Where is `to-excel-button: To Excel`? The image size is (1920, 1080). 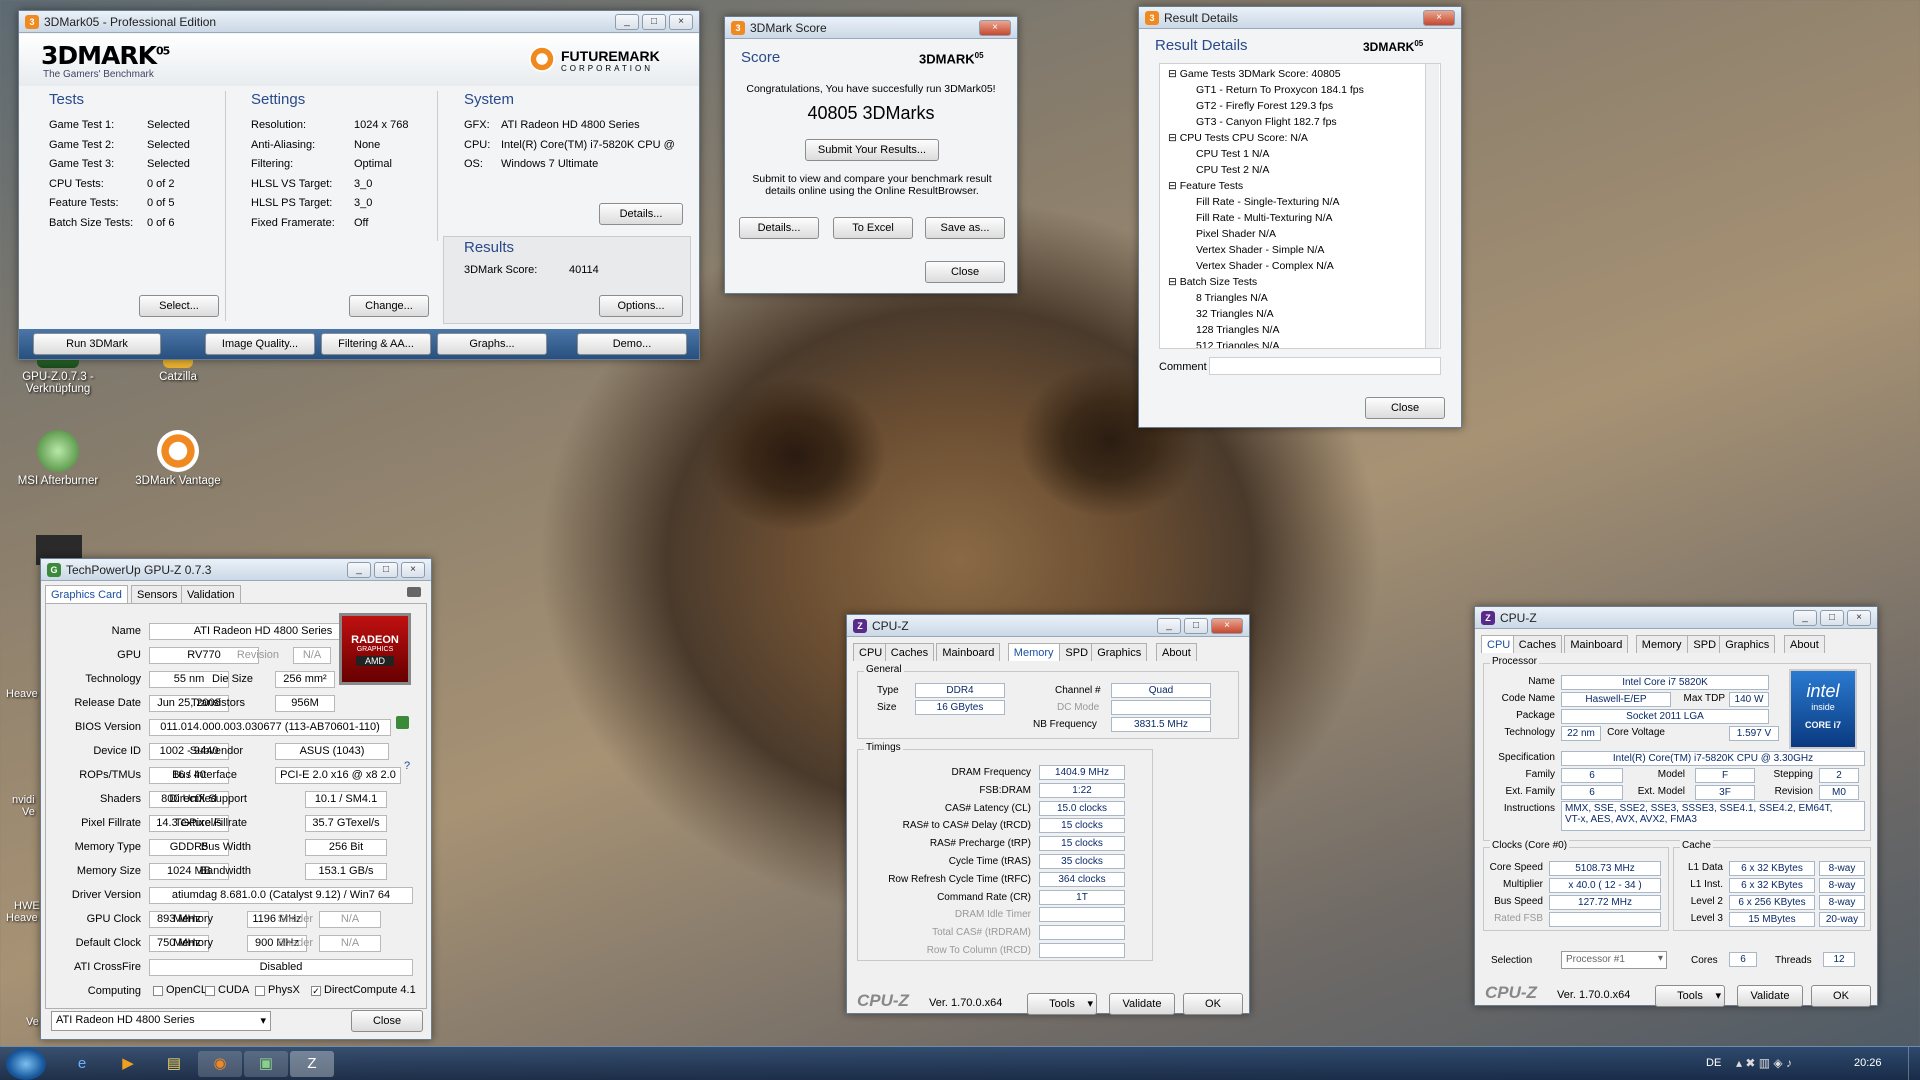 to-excel-button: To Excel is located at coordinates (873, 228).